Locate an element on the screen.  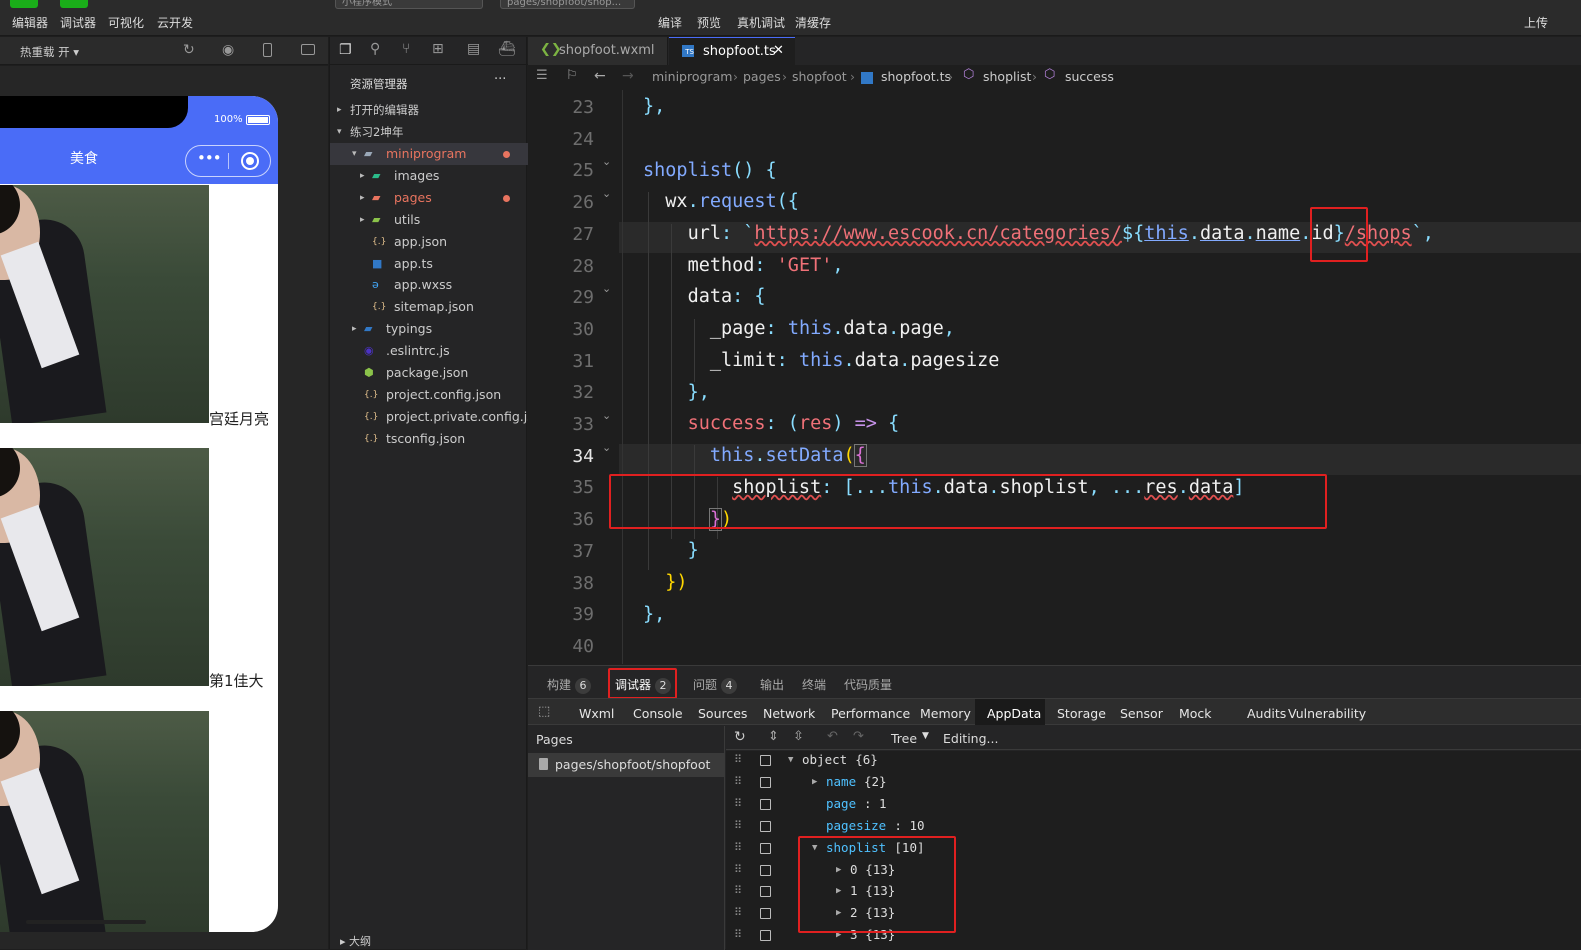
files-icon: ❐ is located at coordinates (345, 50).